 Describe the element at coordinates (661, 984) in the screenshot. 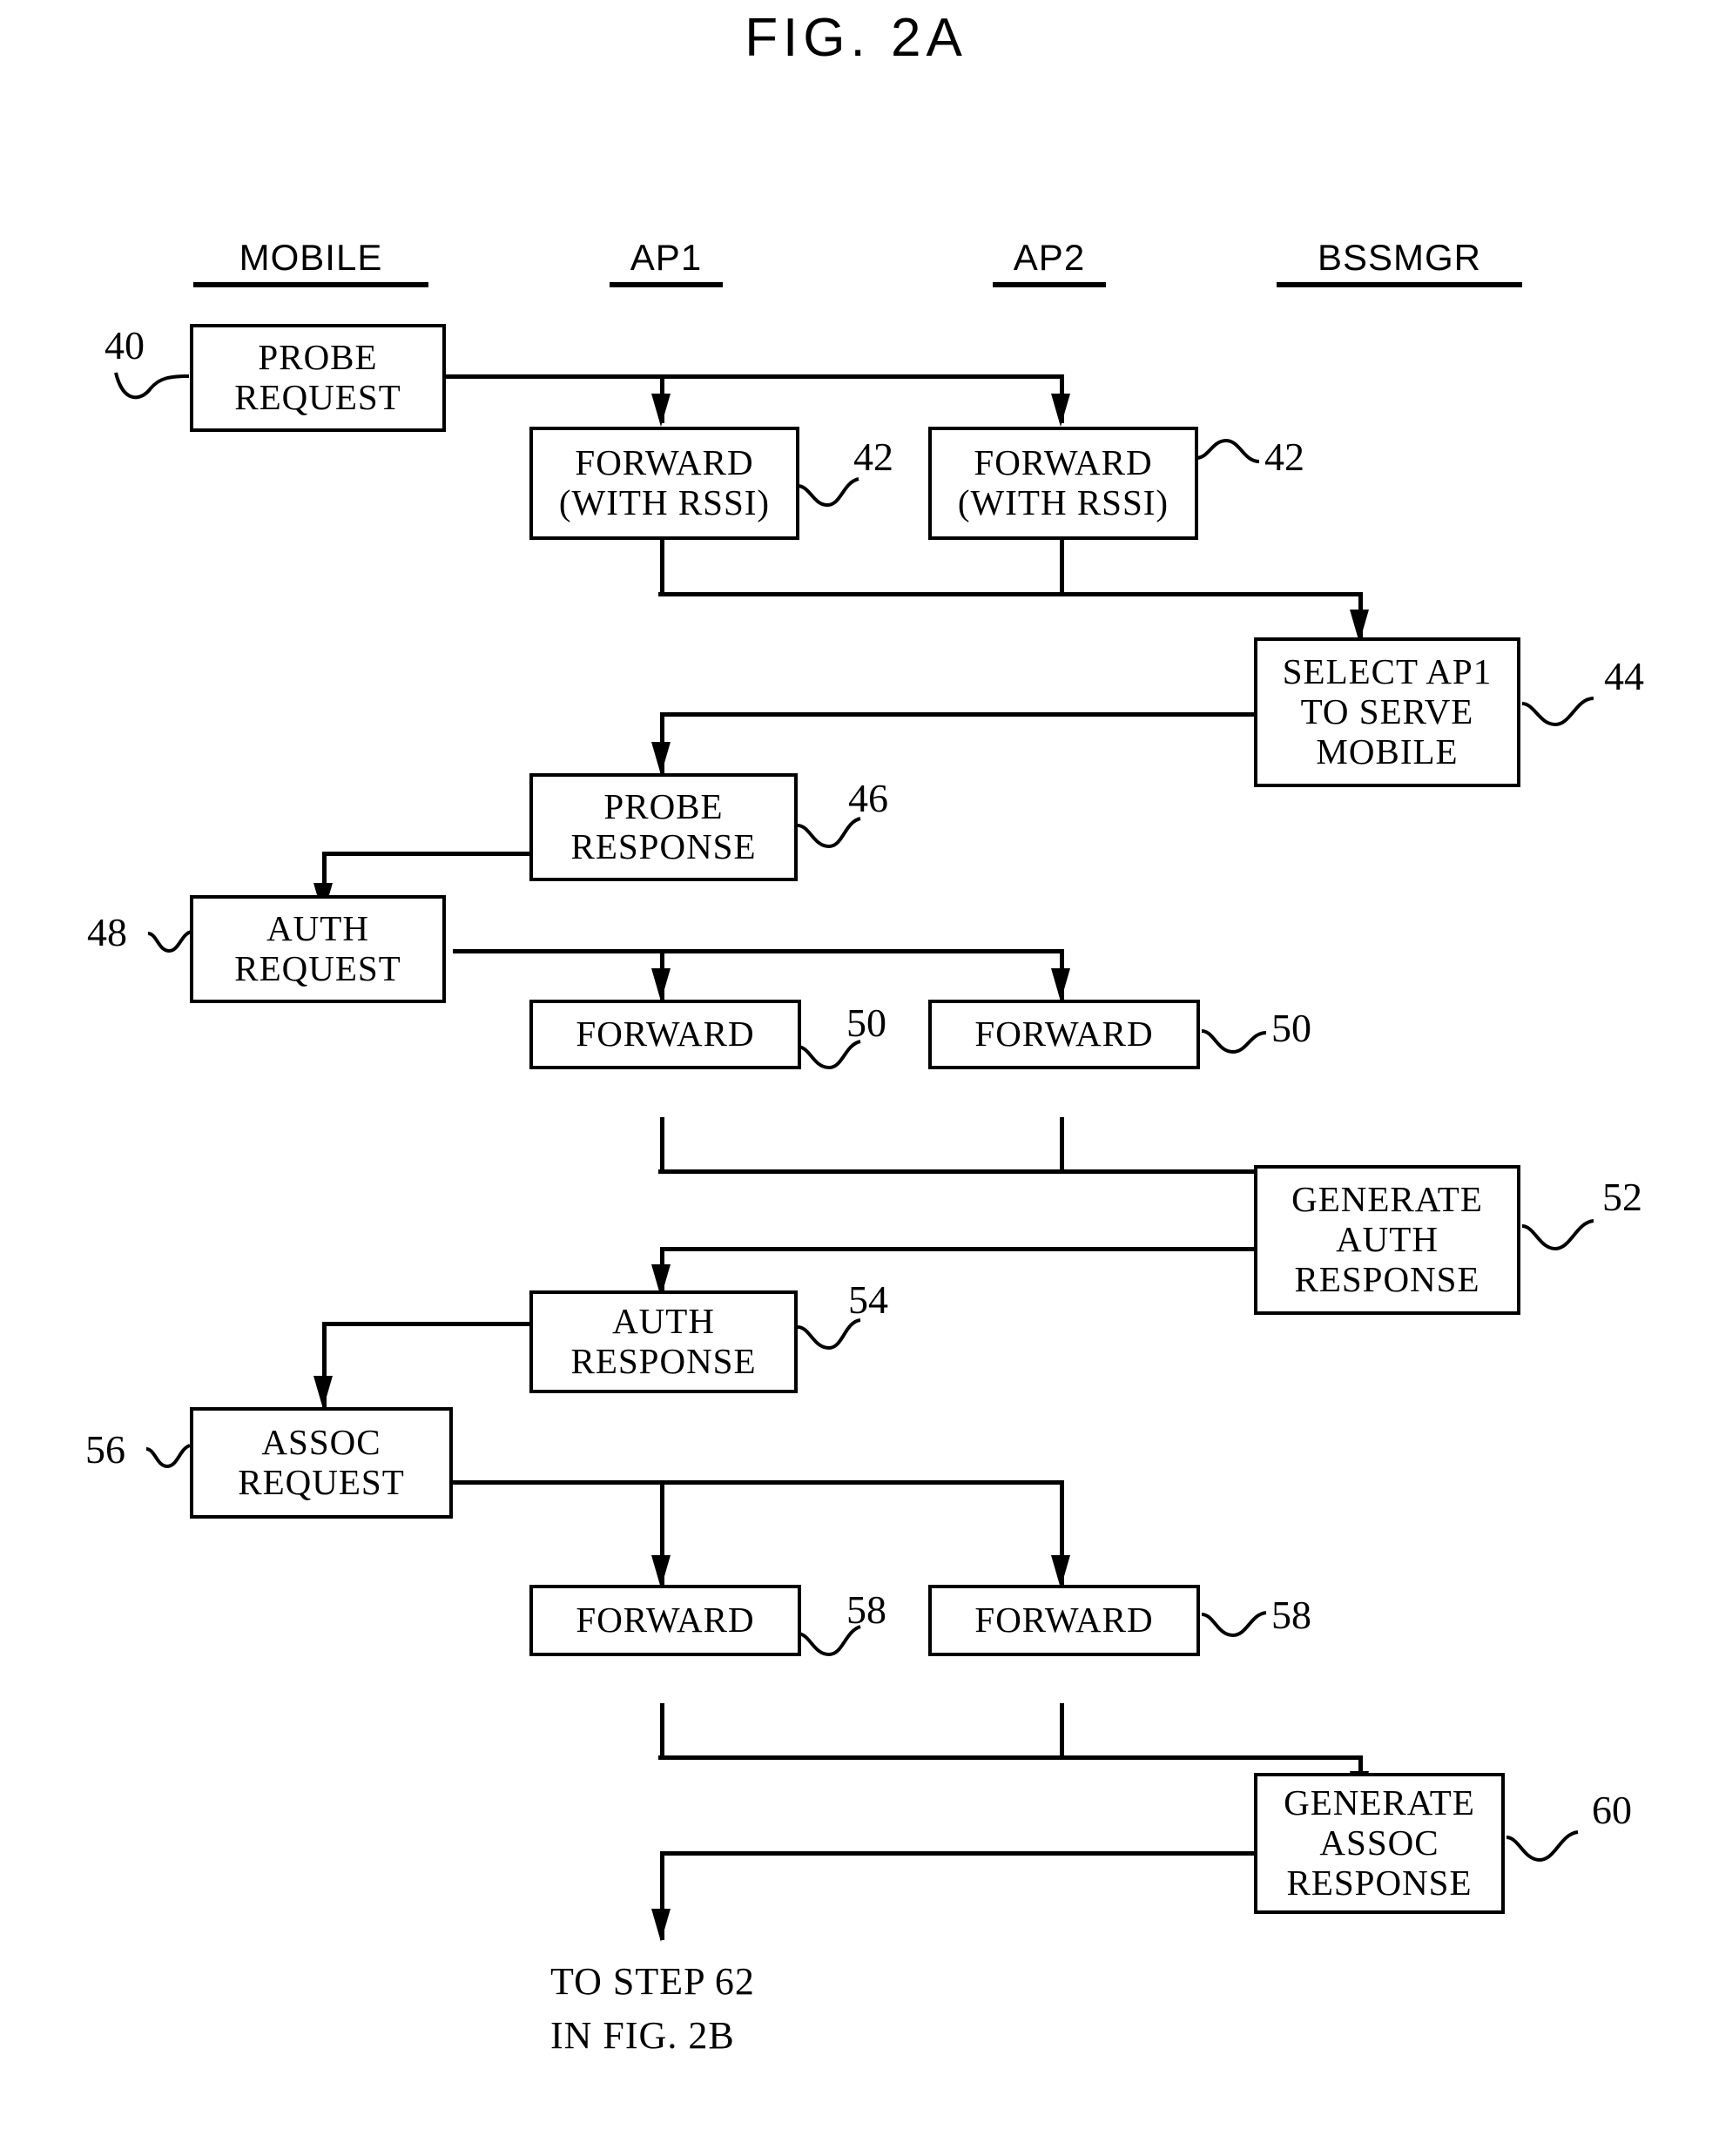

I see `arrow-into-forward50-ap1` at that location.